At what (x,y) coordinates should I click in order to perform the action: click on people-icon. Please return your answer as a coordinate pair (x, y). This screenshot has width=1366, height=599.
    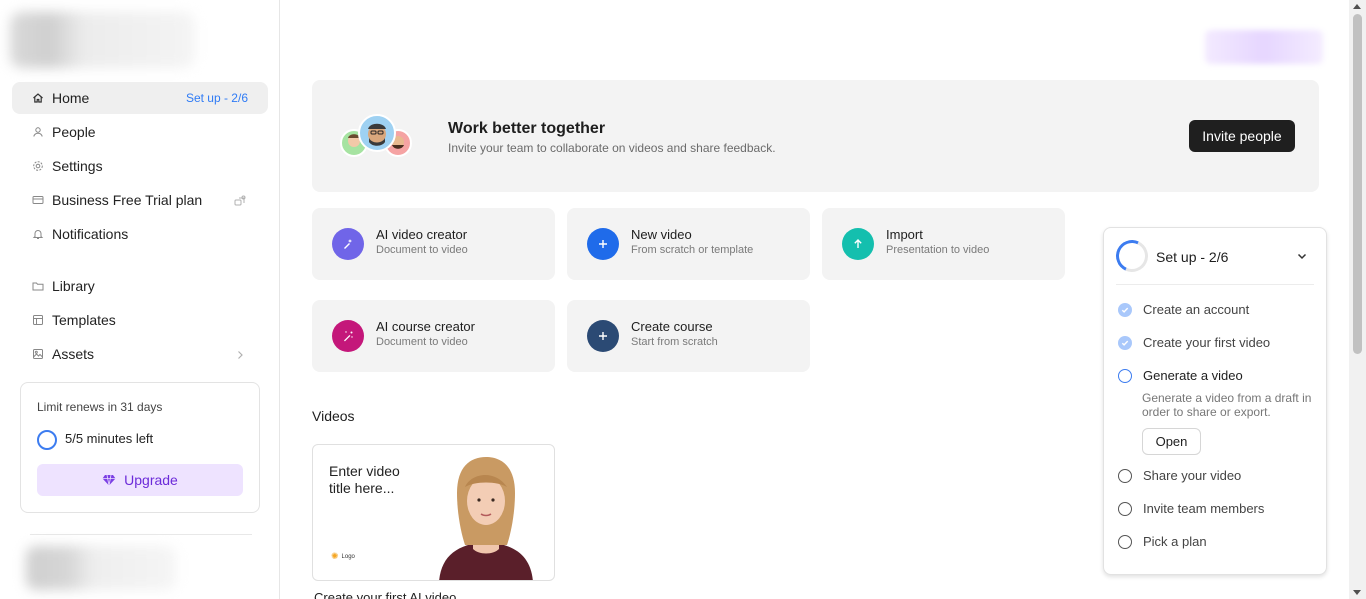
    Looking at the image, I should click on (38, 132).